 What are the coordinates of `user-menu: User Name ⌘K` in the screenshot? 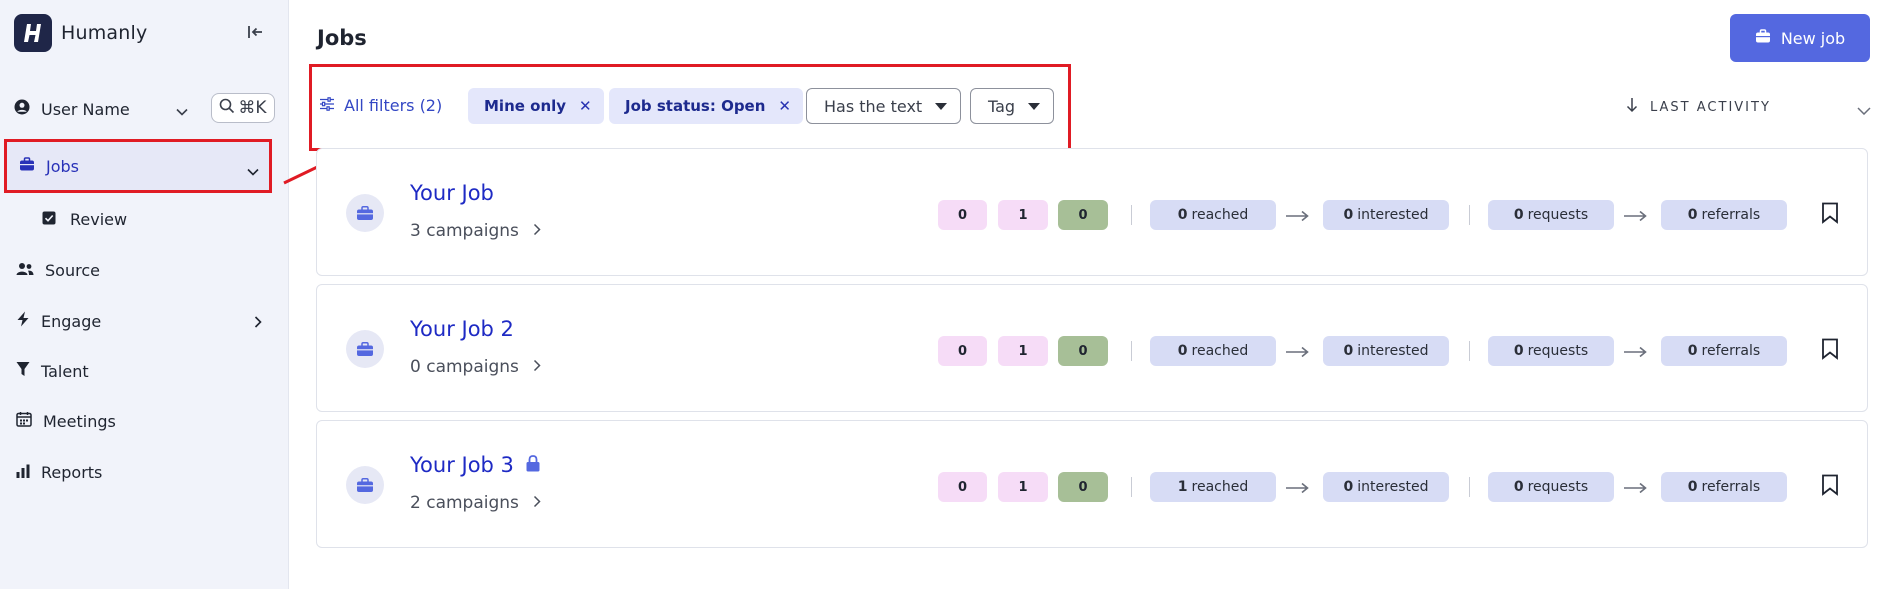 It's located at (145, 108).